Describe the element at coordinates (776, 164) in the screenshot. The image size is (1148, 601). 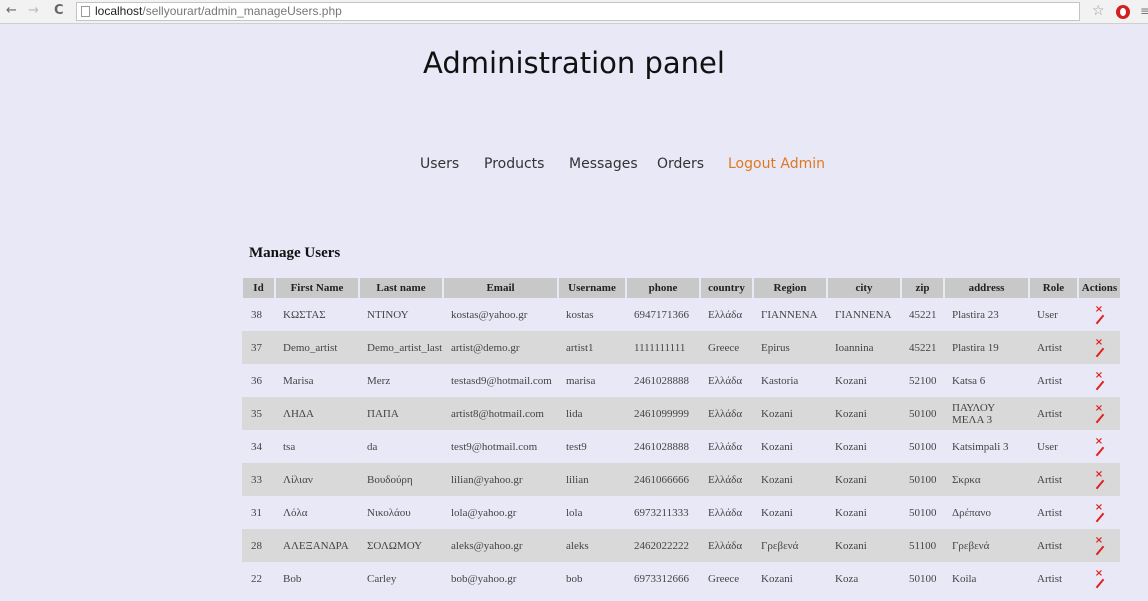
I see `nav-logout: Logout Admin` at that location.